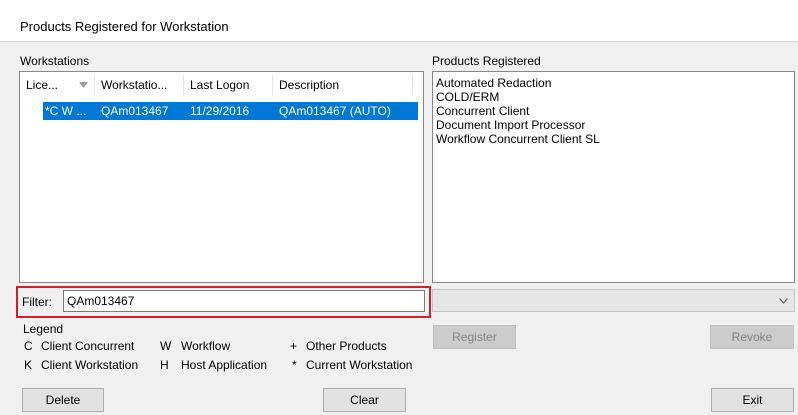 Image resolution: width=798 pixels, height=415 pixels. Describe the element at coordinates (88, 346) in the screenshot. I see `legend-text: Client Concurrent` at that location.